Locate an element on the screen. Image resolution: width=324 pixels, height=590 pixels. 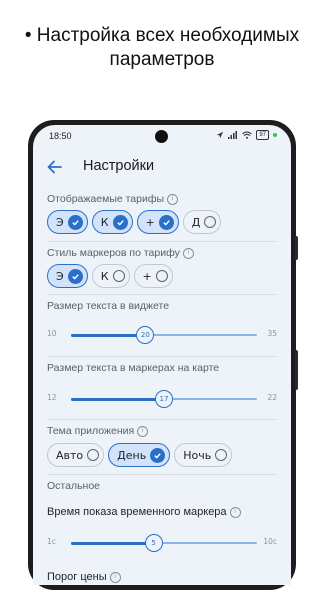
slider-thumb: 17 is located at coordinates (164, 399).